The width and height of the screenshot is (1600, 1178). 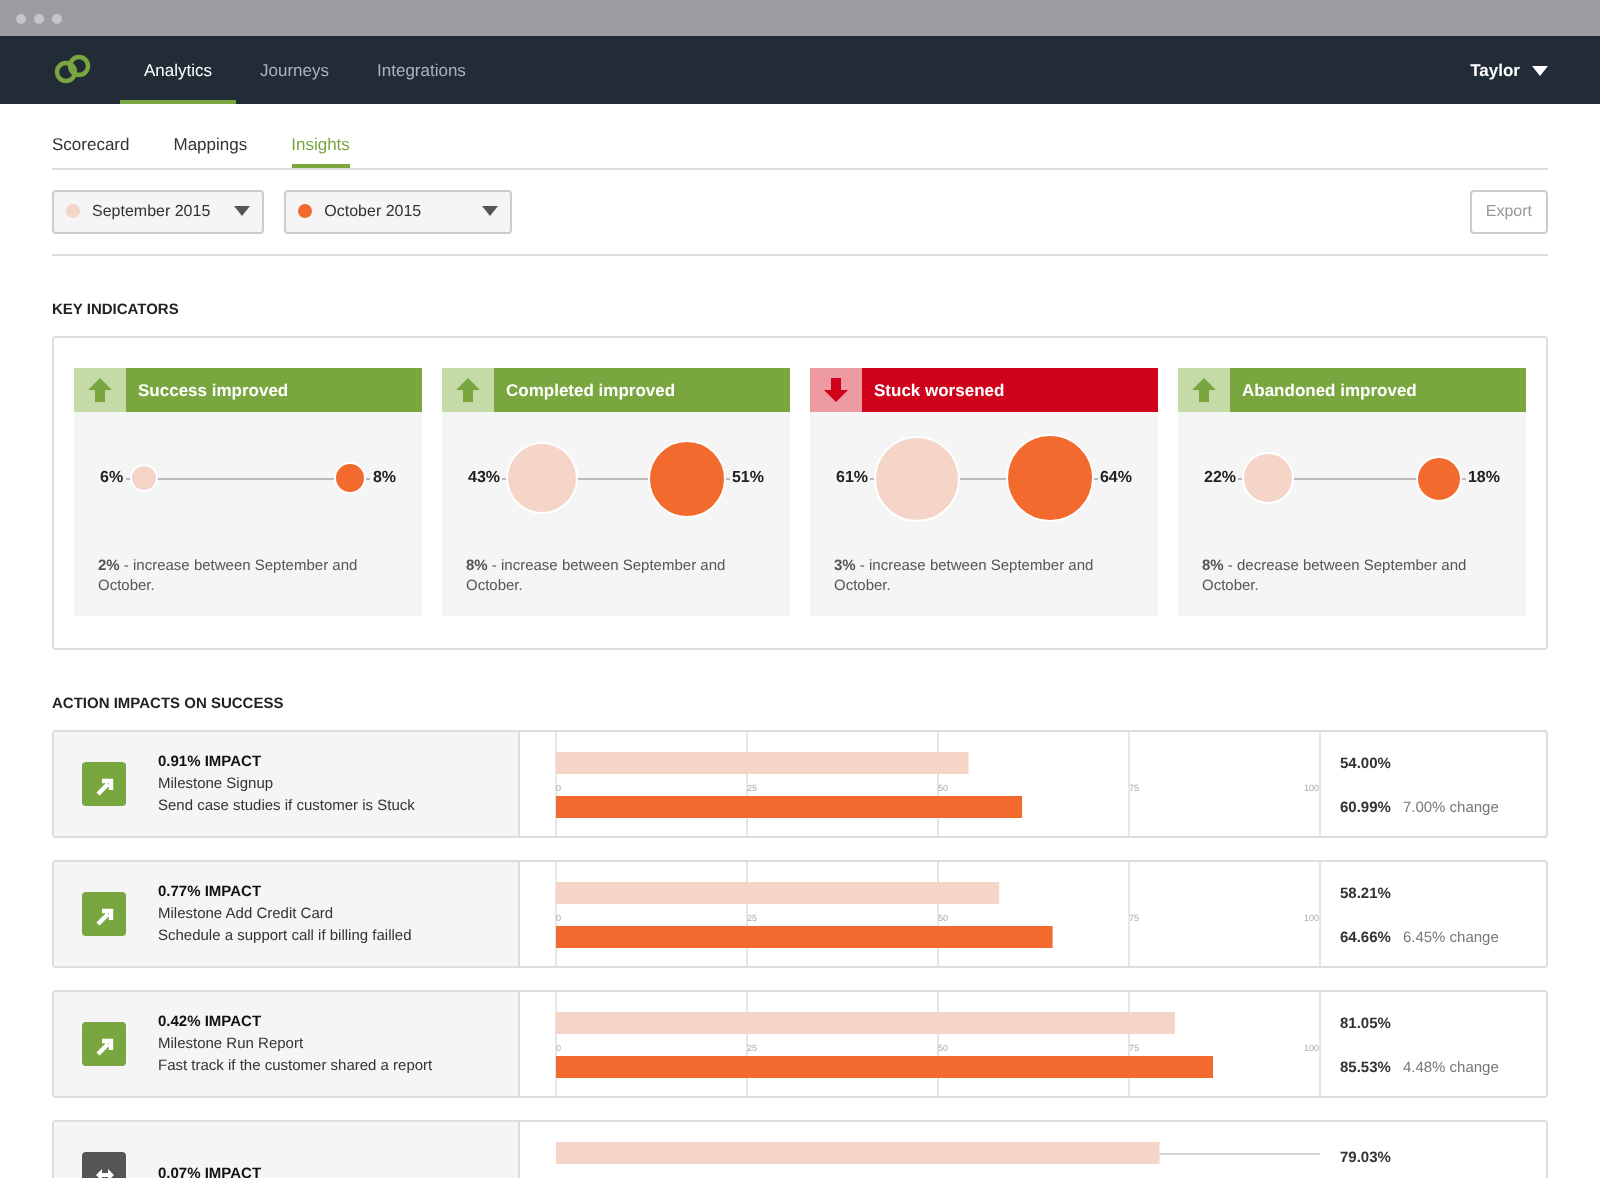 I want to click on sub-tab: Scorecard, so click(x=91, y=150).